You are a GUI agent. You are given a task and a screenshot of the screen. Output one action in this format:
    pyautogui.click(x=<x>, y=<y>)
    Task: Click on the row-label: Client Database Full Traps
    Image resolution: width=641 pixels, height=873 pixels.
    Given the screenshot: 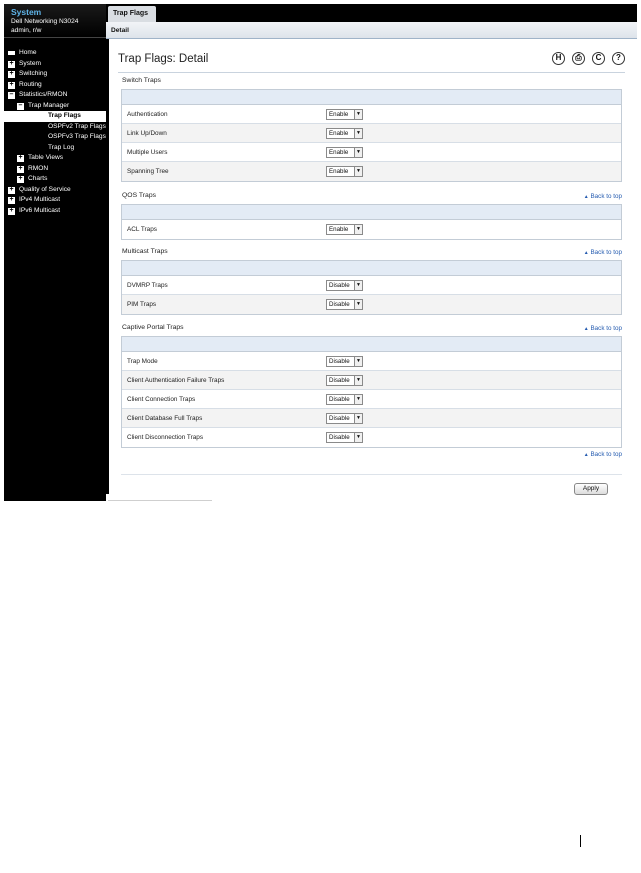 What is the action you would take?
    pyautogui.click(x=165, y=418)
    